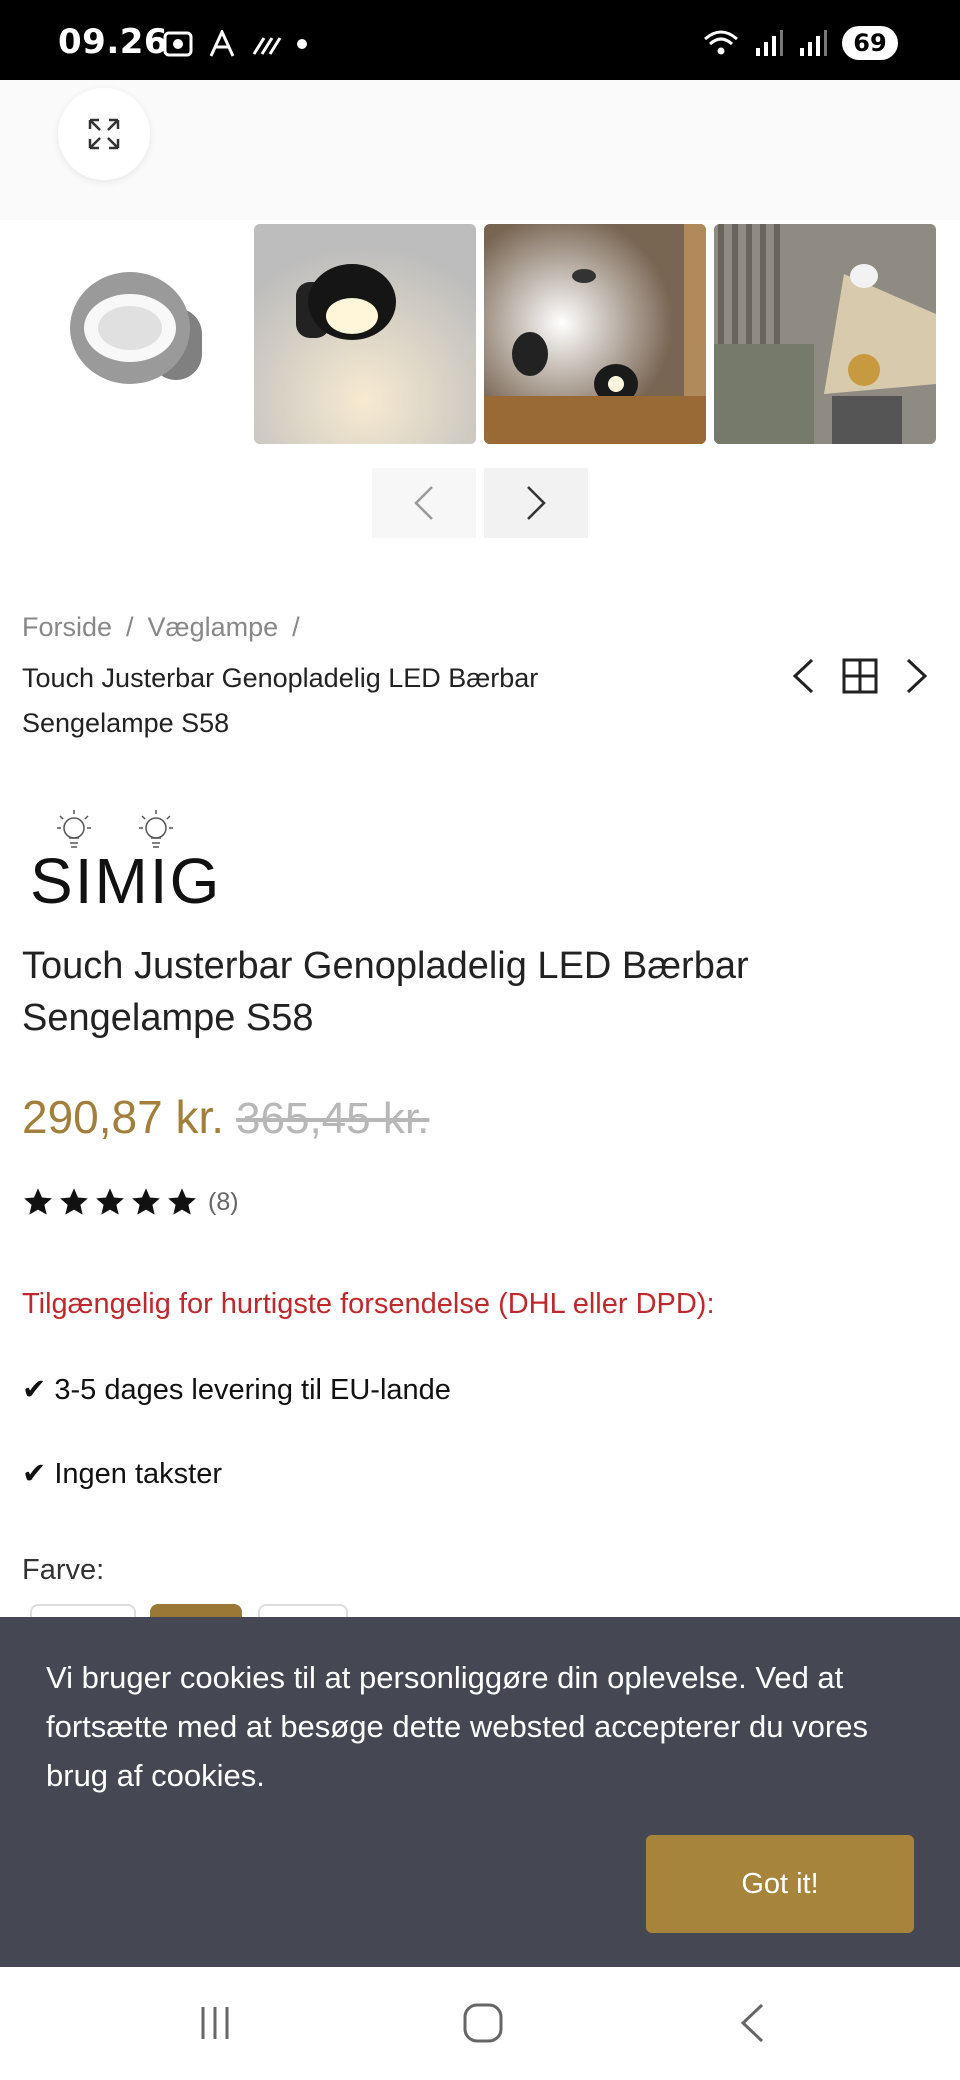 The height and width of the screenshot is (2080, 960). Describe the element at coordinates (67, 627) in the screenshot. I see `breadcrumb-home-link: Forside` at that location.